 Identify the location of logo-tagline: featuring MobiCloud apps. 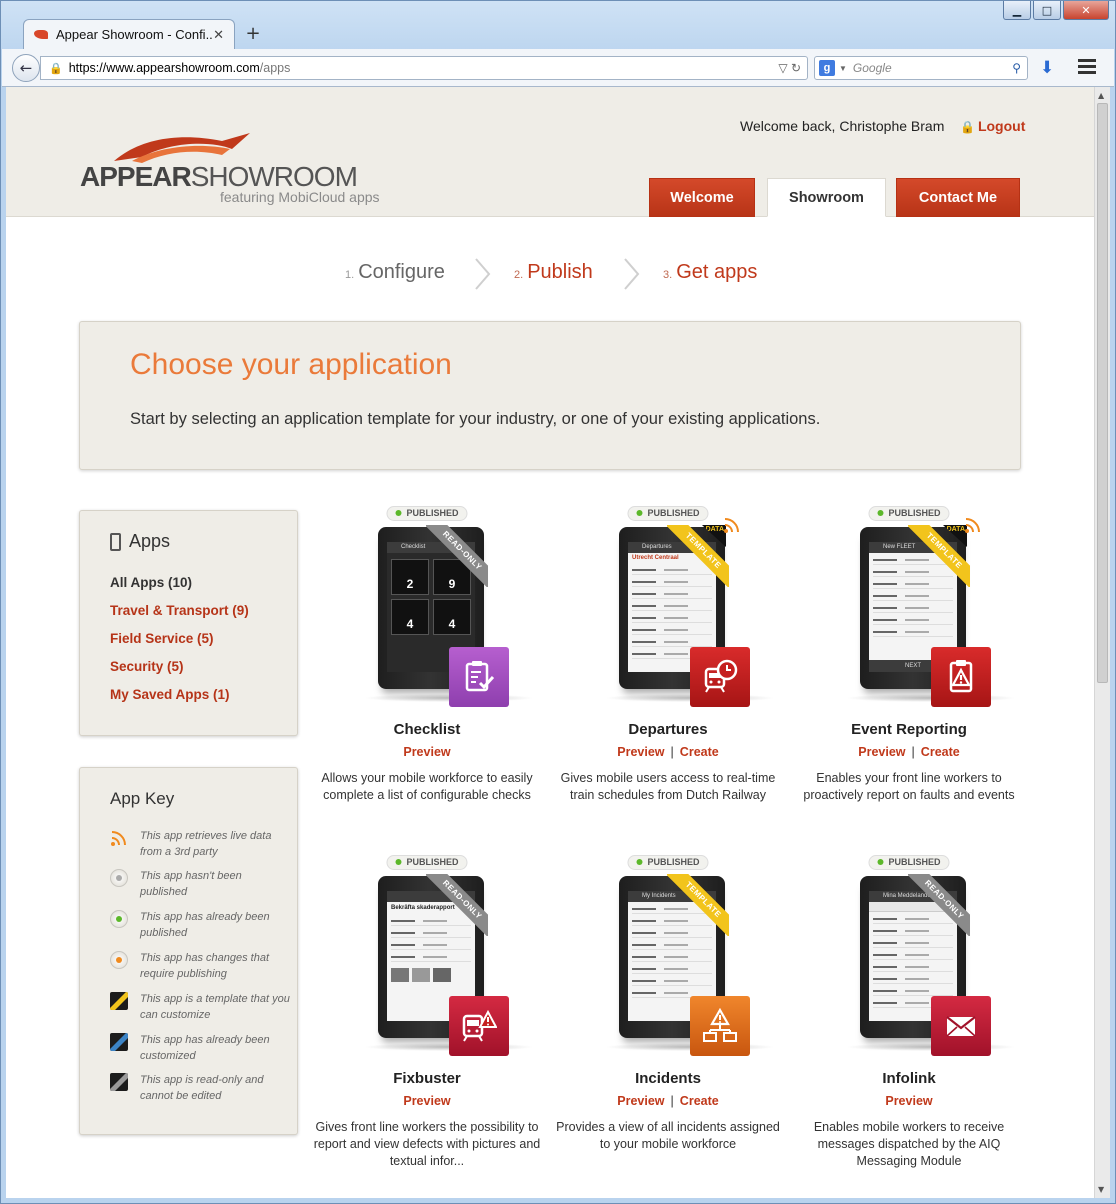
(300, 197).